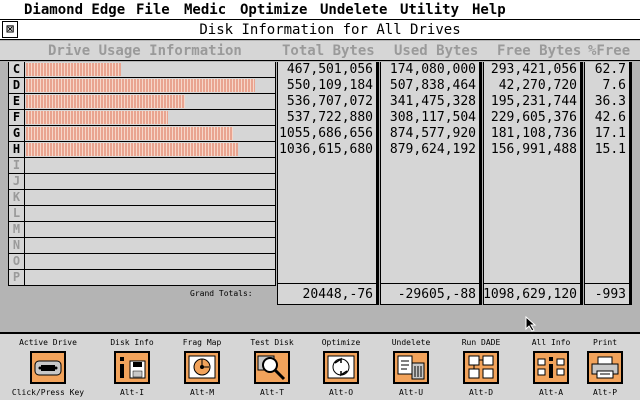 The image size is (640, 400). What do you see at coordinates (273, 10) in the screenshot?
I see `menu-optimize: Optimize` at bounding box center [273, 10].